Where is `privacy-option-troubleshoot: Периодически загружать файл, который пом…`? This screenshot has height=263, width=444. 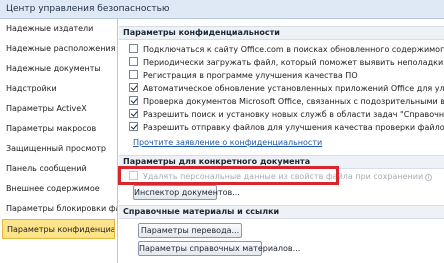
privacy-option-troubleshoot: Периодически загружать файл, который пом… is located at coordinates (286, 63).